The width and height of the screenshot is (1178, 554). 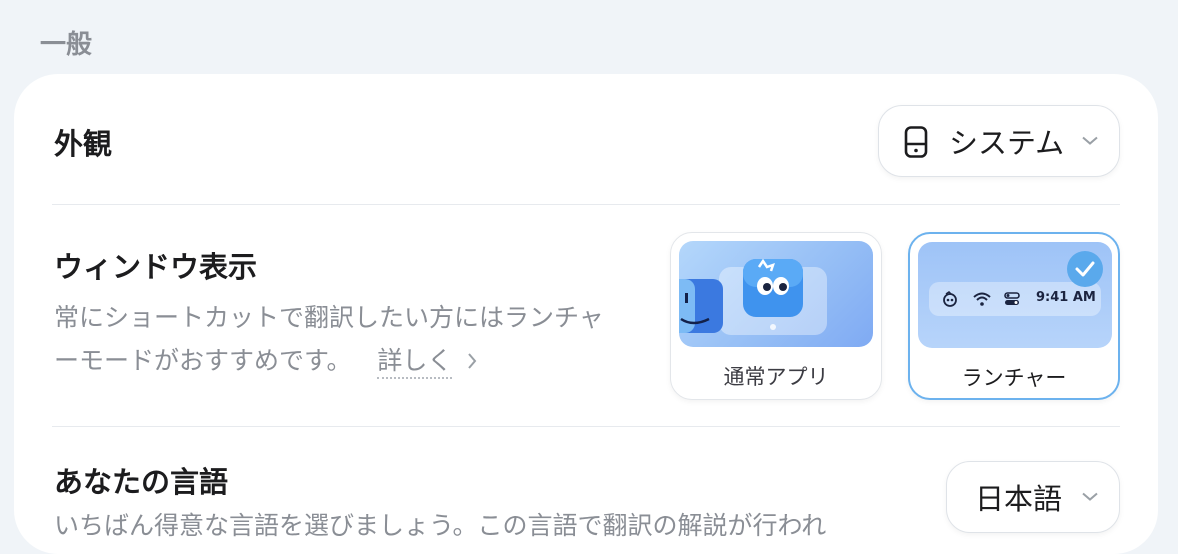 What do you see at coordinates (776, 294) in the screenshot?
I see `normal-app-preview` at bounding box center [776, 294].